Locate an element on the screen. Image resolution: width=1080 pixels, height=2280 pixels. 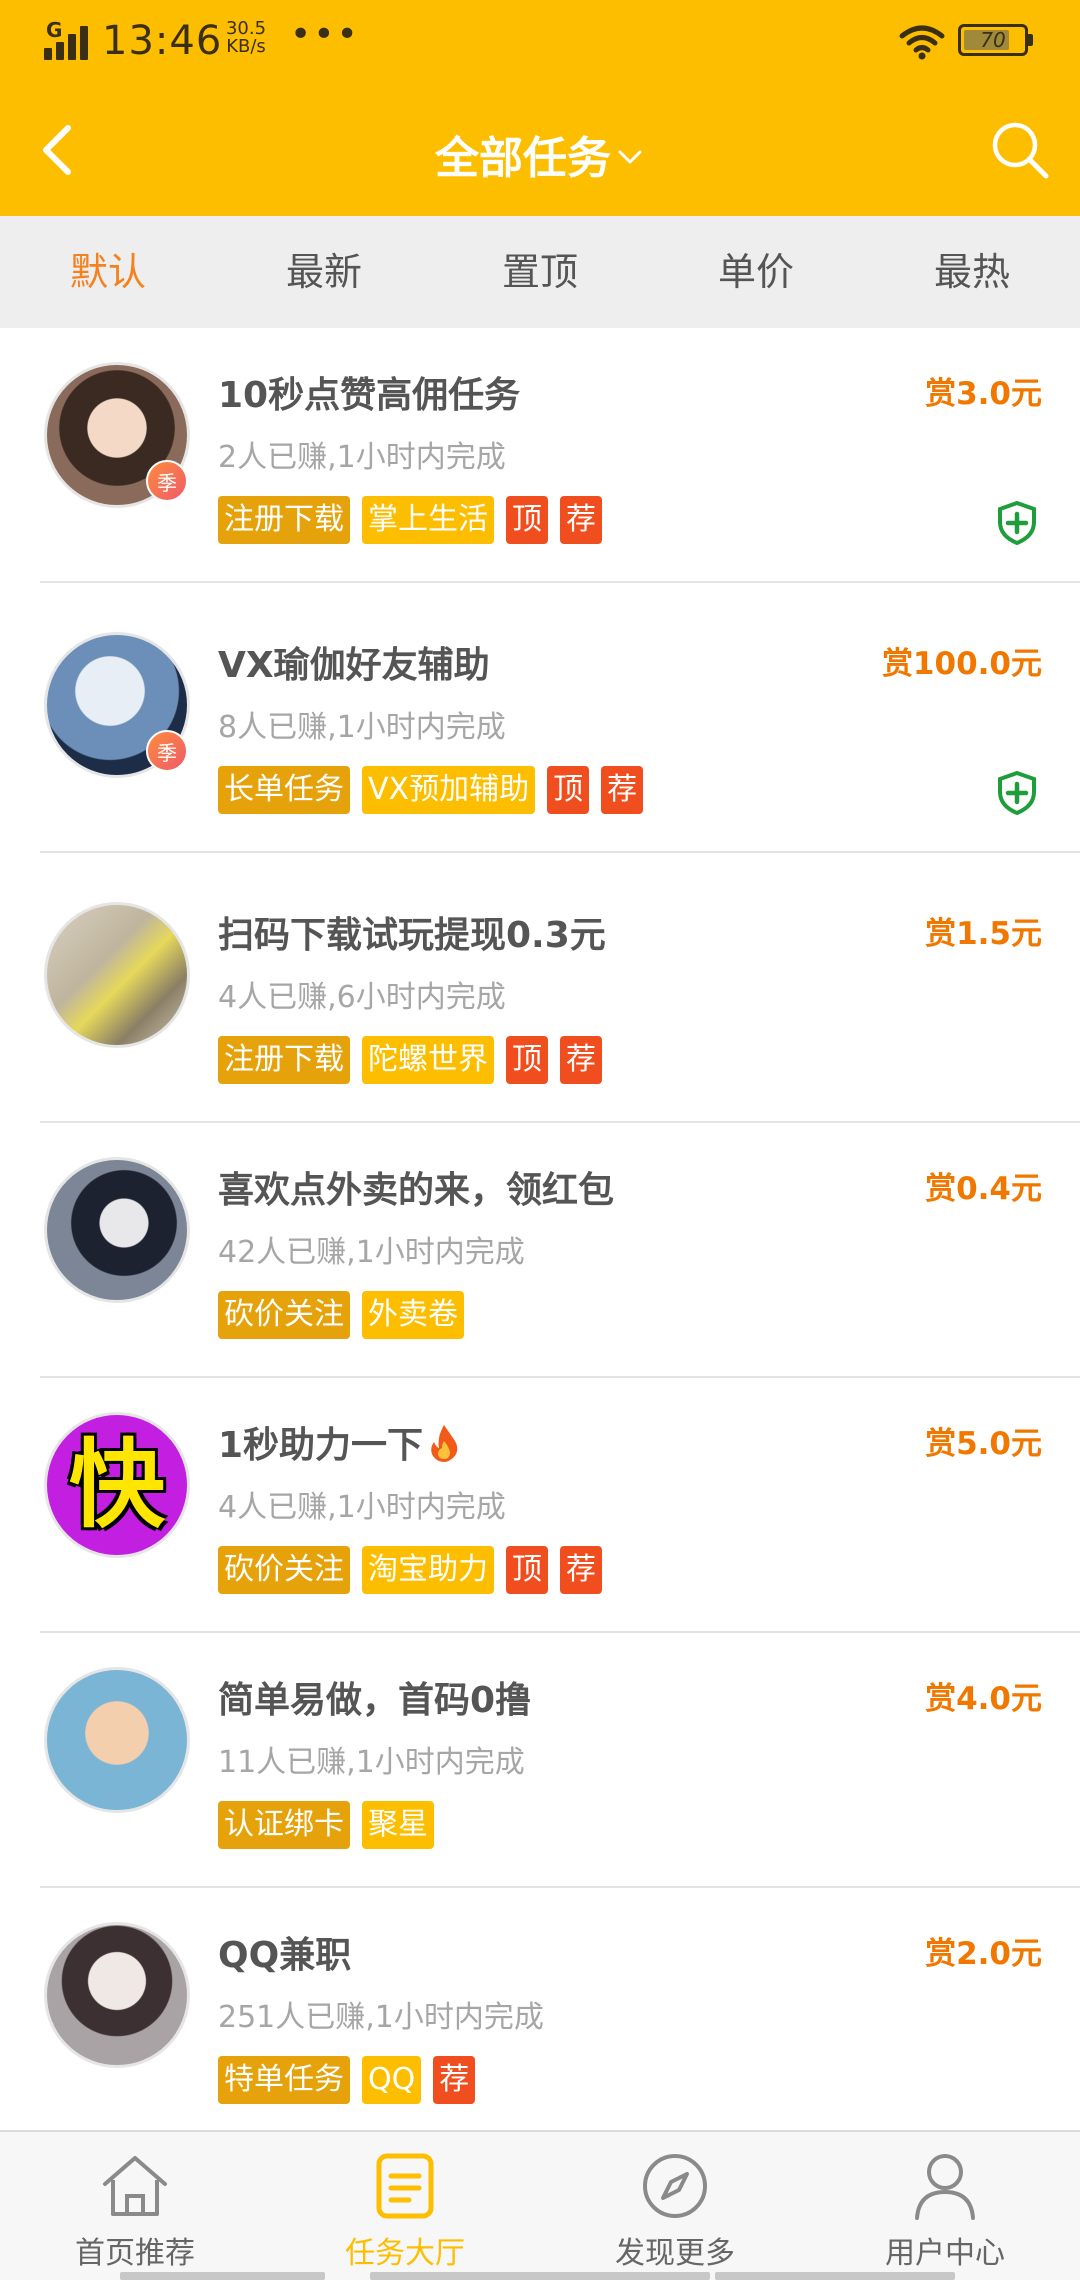
task-list-icon is located at coordinates (405, 2186).